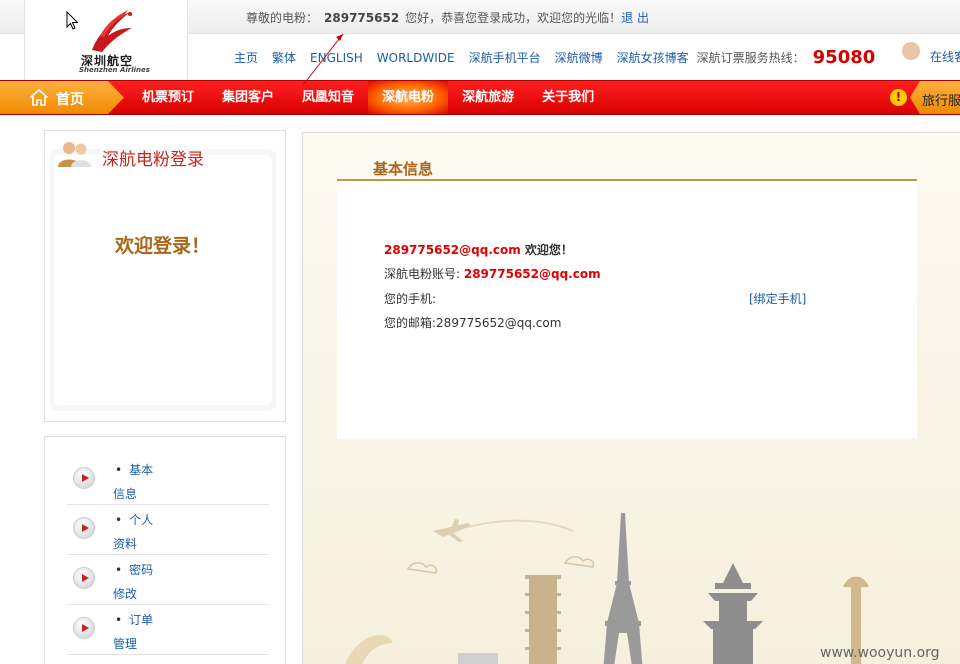 The height and width of the screenshot is (664, 960). I want to click on account-label: 深航电粉账号:, so click(424, 274).